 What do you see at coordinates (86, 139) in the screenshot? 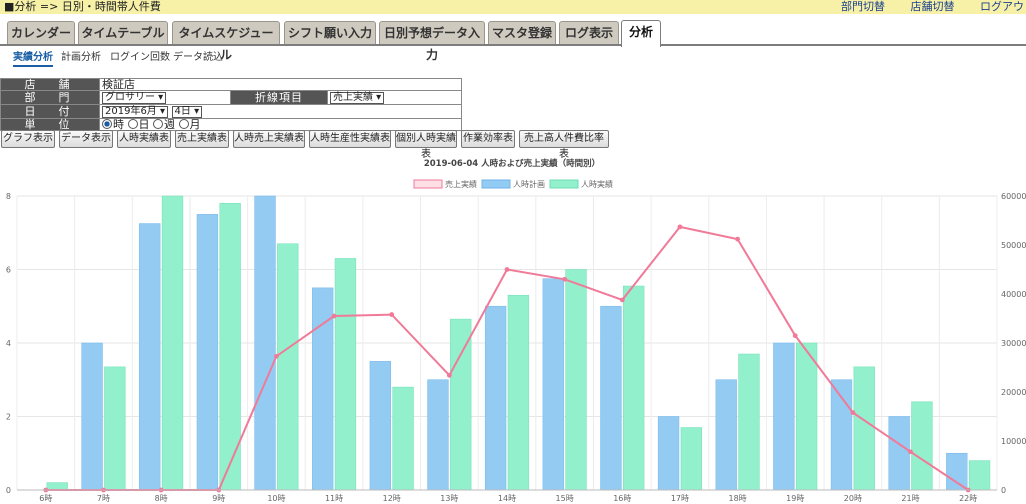
I see `data-view-button: データ表示` at bounding box center [86, 139].